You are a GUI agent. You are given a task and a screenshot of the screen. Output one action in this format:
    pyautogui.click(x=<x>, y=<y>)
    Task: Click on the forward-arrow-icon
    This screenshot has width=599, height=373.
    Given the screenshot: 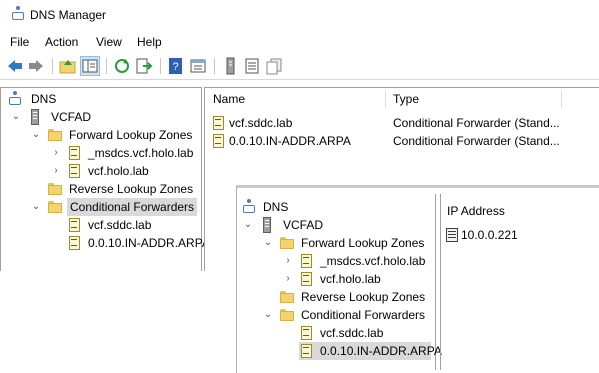 What is the action you would take?
    pyautogui.click(x=36, y=66)
    